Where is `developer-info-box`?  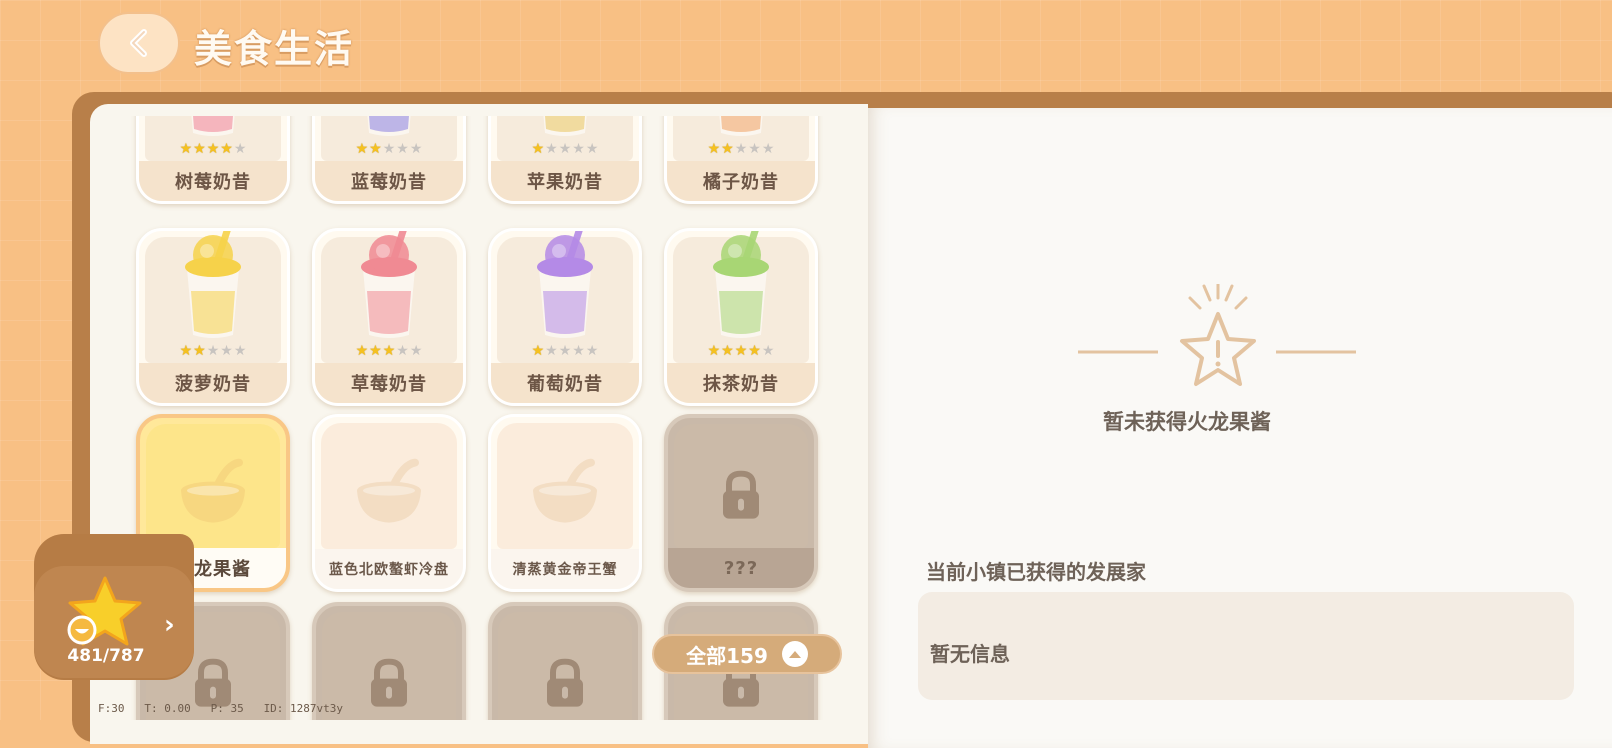
developer-info-box is located at coordinates (1246, 646).